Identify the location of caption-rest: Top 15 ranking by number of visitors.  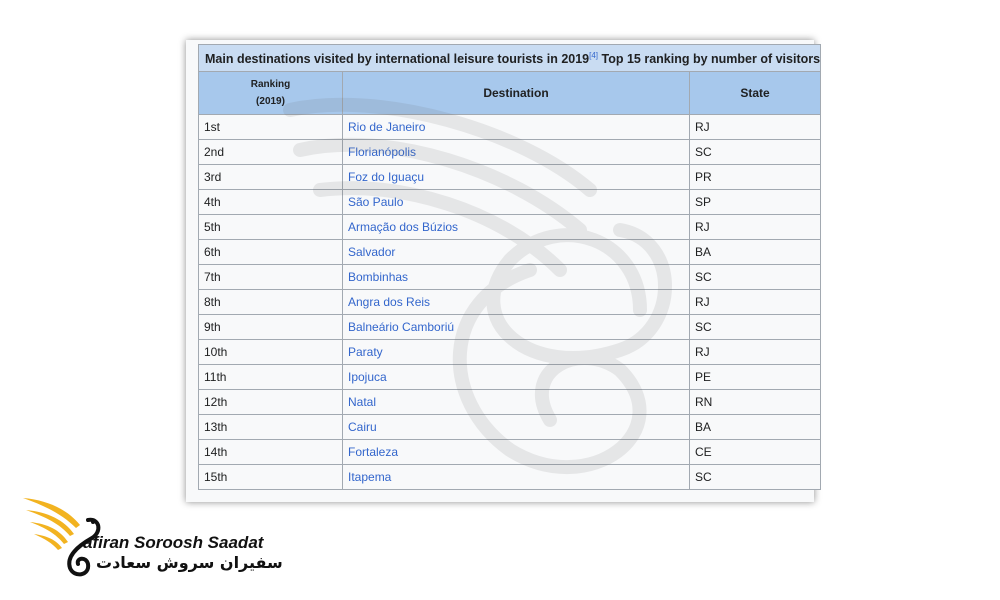
(709, 59).